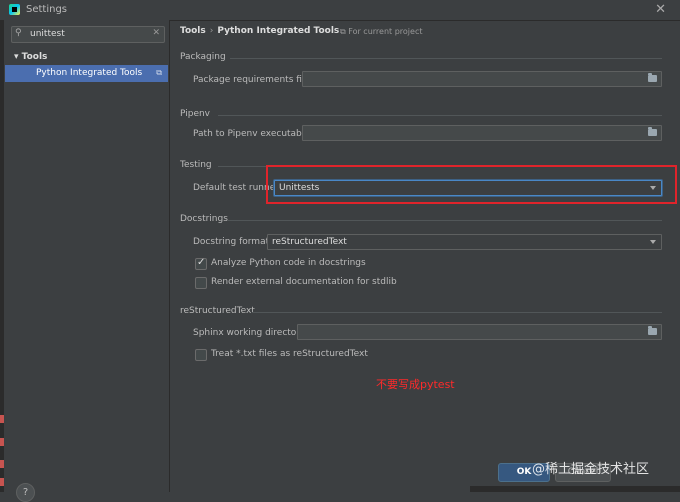  Describe the element at coordinates (309, 242) in the screenshot. I see `docstring-format-value: reStructuredText` at that location.